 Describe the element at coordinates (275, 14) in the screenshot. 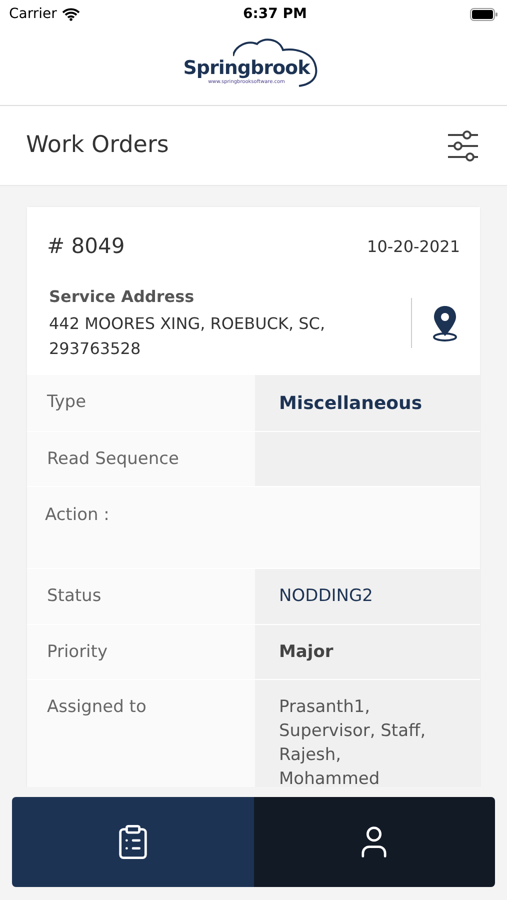

I see `clock-time: 6:37 PM` at that location.